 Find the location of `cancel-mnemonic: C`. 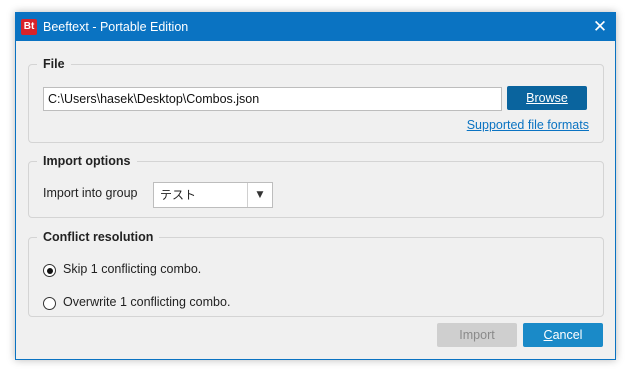

cancel-mnemonic: C is located at coordinates (548, 335).